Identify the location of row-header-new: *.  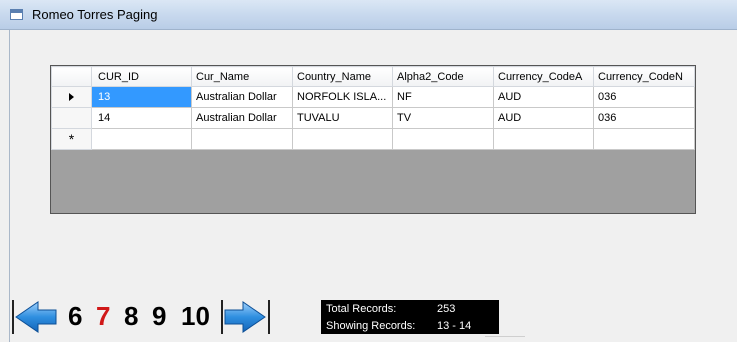
(71, 139).